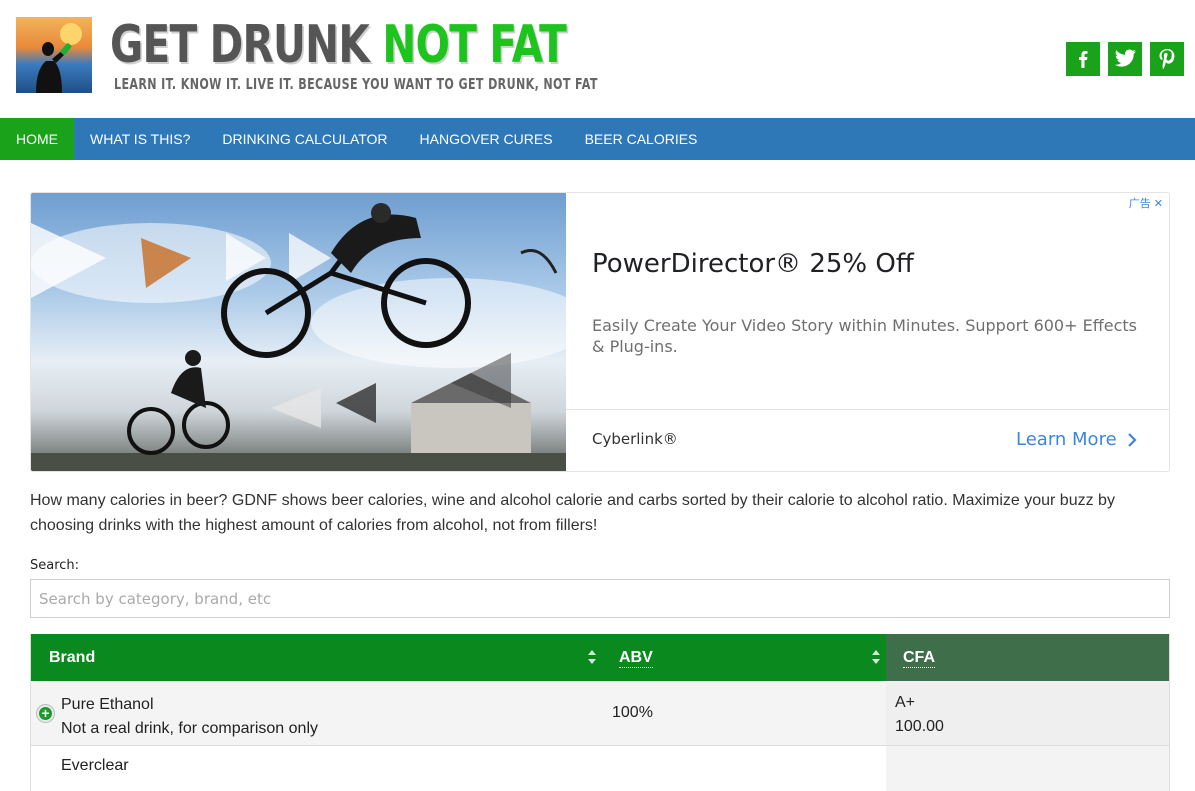  Describe the element at coordinates (1066, 439) in the screenshot. I see `learn-more-label: Learn More` at that location.